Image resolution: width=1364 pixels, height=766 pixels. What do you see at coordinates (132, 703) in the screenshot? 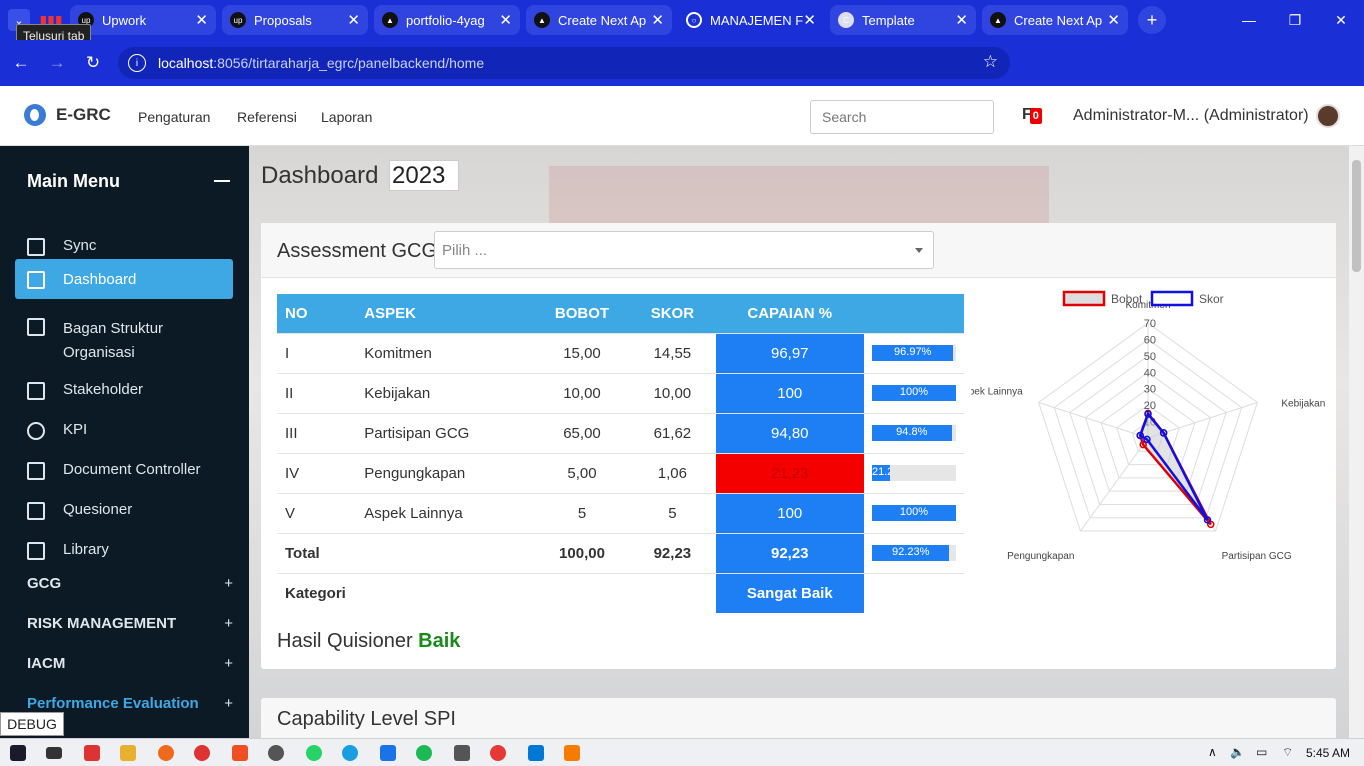
I see `sidebar-group-performance: Performance Evaluation +` at bounding box center [132, 703].